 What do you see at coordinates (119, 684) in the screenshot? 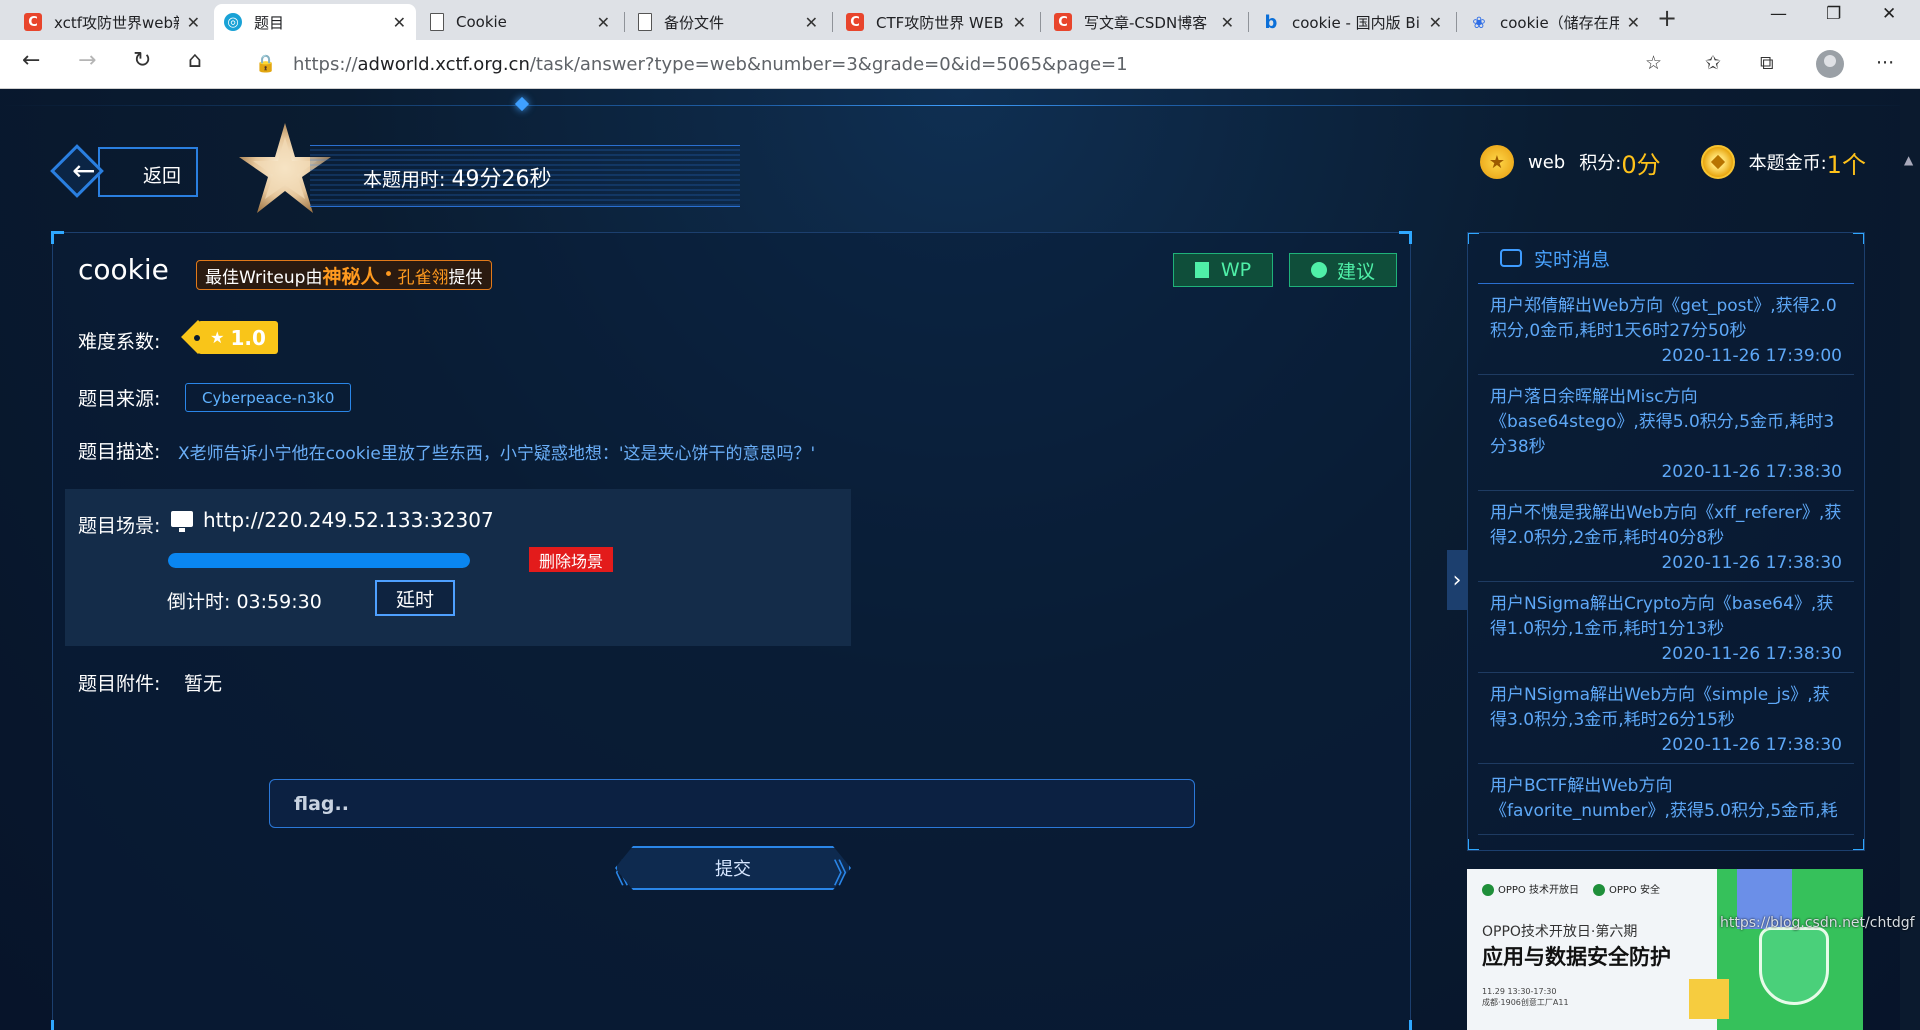
I see `attachment-label: 题目附件:` at bounding box center [119, 684].